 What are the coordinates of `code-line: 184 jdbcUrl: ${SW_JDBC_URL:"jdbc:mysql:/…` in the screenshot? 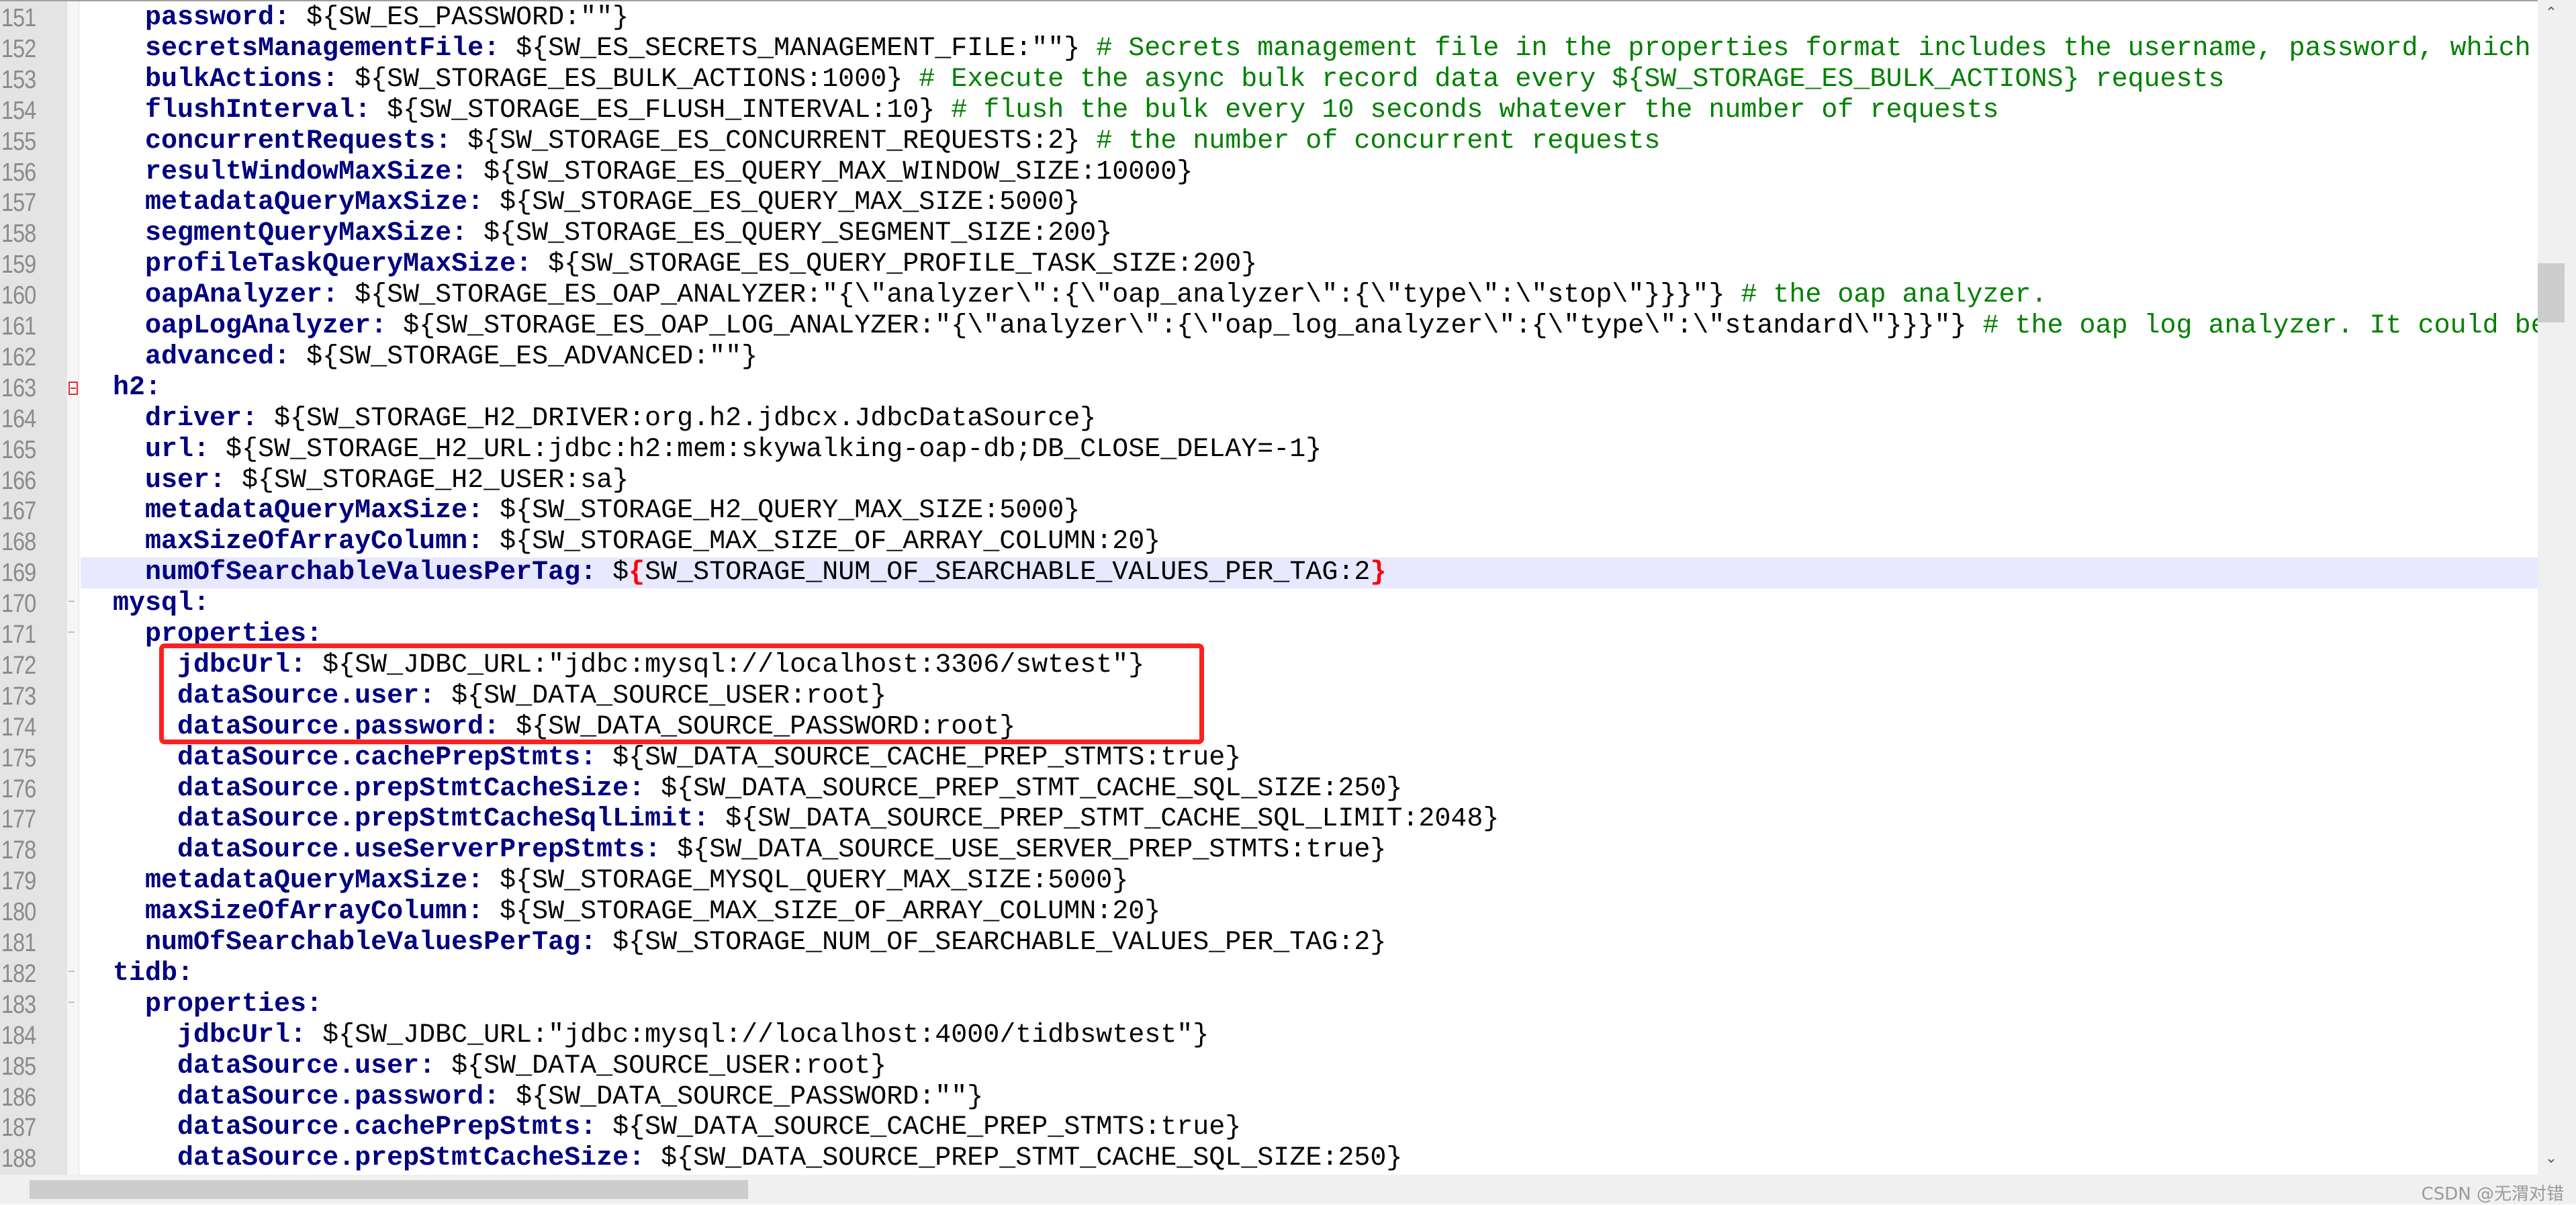 It's located at (1269, 1035).